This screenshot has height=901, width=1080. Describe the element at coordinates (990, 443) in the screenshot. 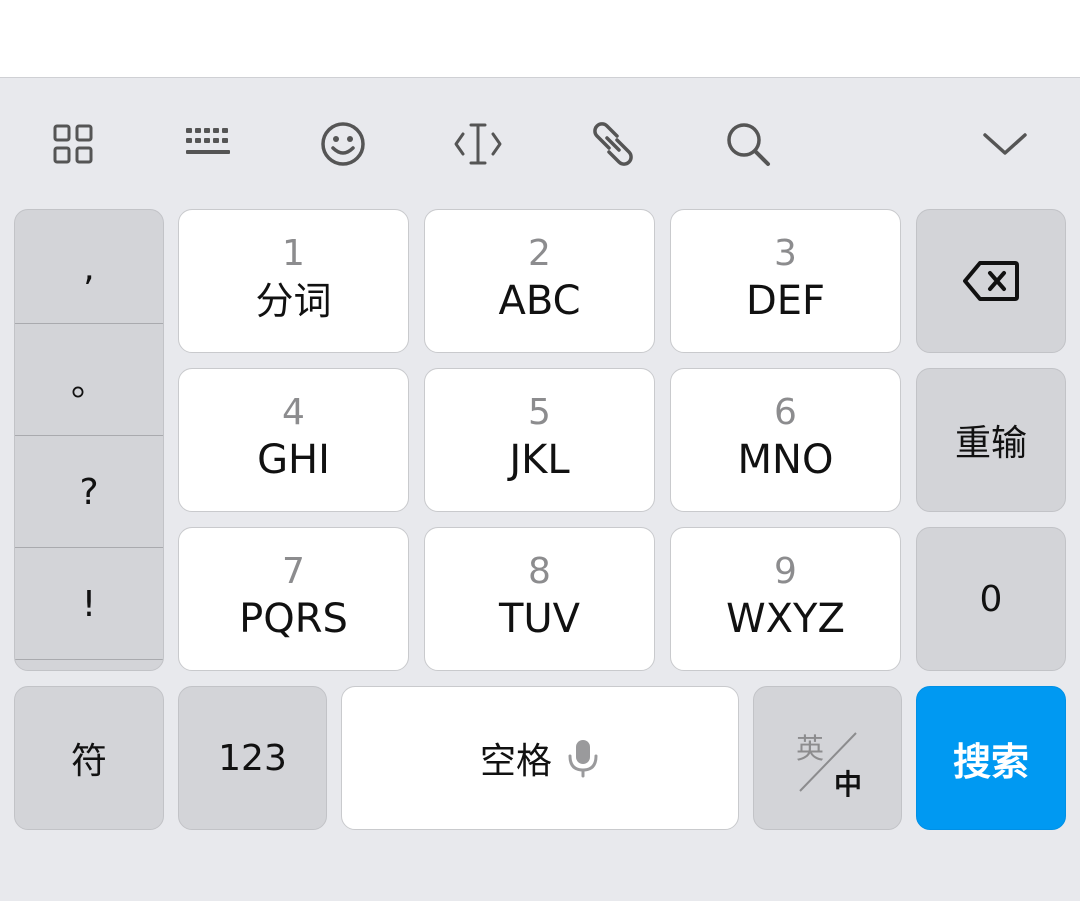

I see `reset-label: 重输` at that location.